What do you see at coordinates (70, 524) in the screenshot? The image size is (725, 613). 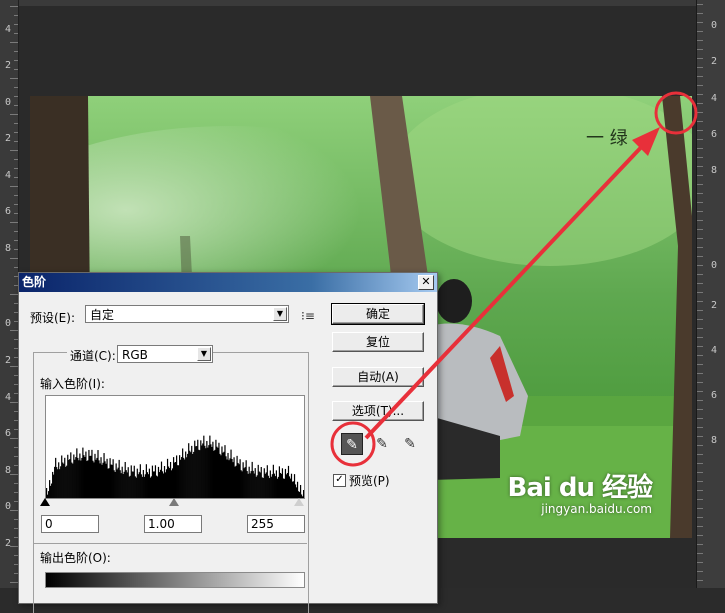 I see `input-black-field: 0` at bounding box center [70, 524].